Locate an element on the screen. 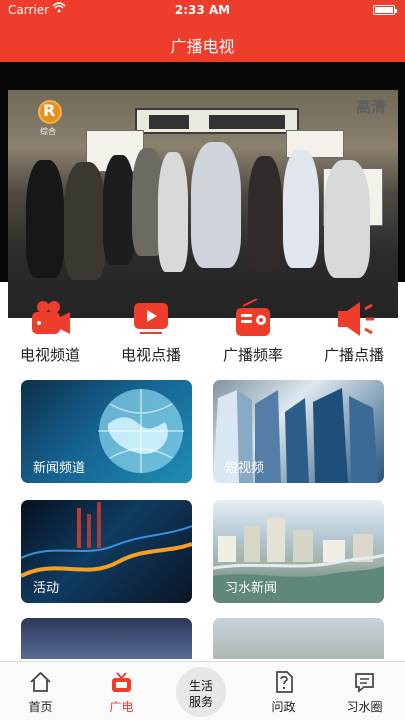 Image resolution: width=405 pixels, height=720 pixels. radio-demand-button: 广播点播 is located at coordinates (354, 328).